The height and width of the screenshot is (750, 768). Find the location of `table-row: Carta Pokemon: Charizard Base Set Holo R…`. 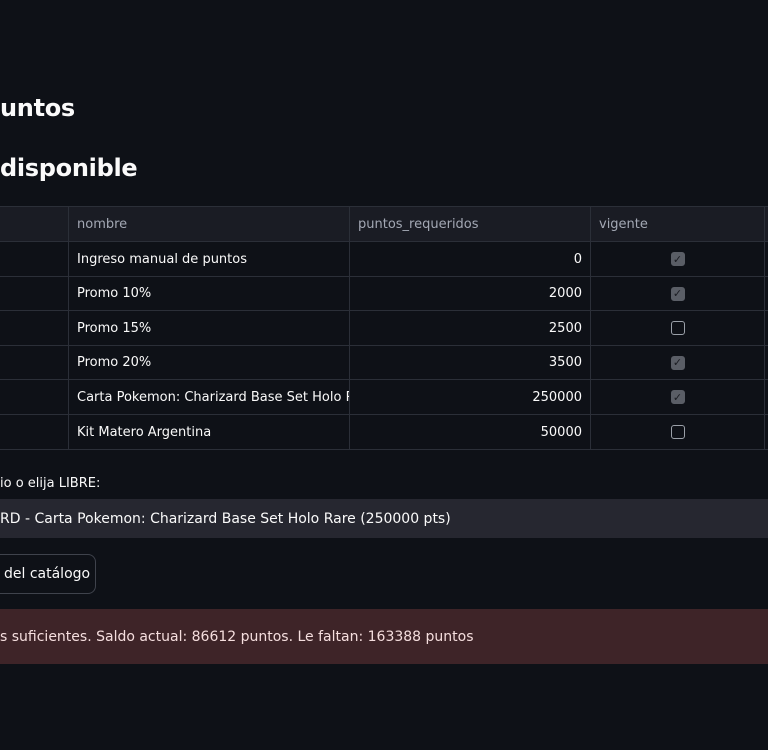

table-row: Carta Pokemon: Charizard Base Set Holo R… is located at coordinates (384, 397).